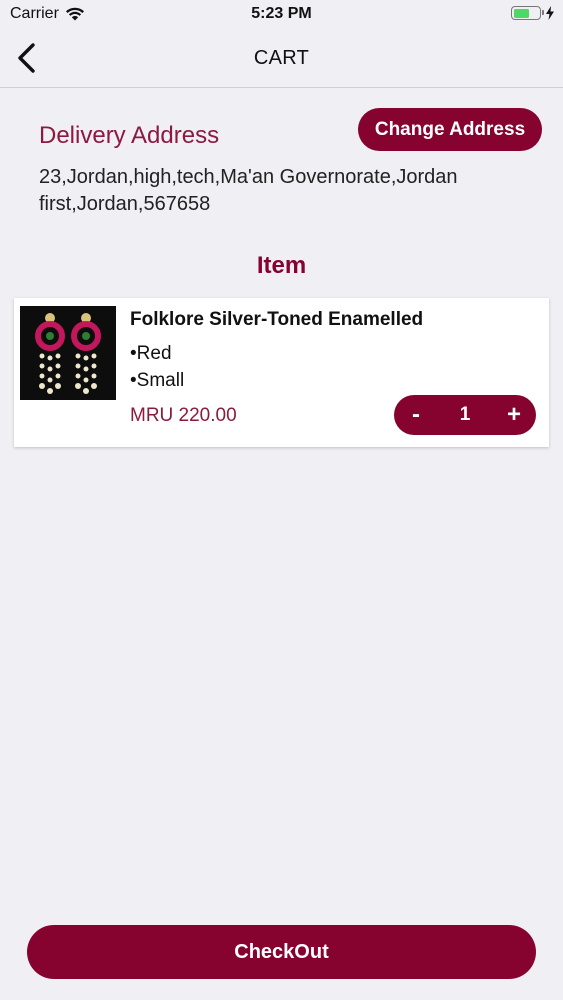  I want to click on clock: 5:23 PM, so click(281, 13).